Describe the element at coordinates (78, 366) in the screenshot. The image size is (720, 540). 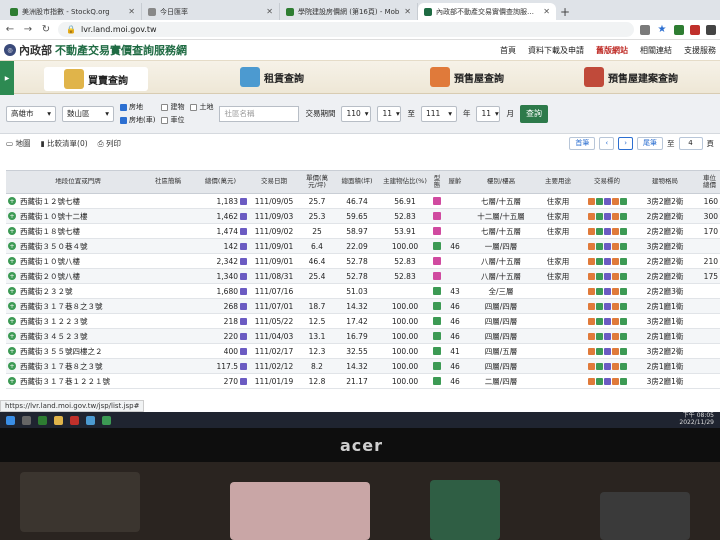
I see `address-cell: 西藏街３１７巷８之３號` at that location.